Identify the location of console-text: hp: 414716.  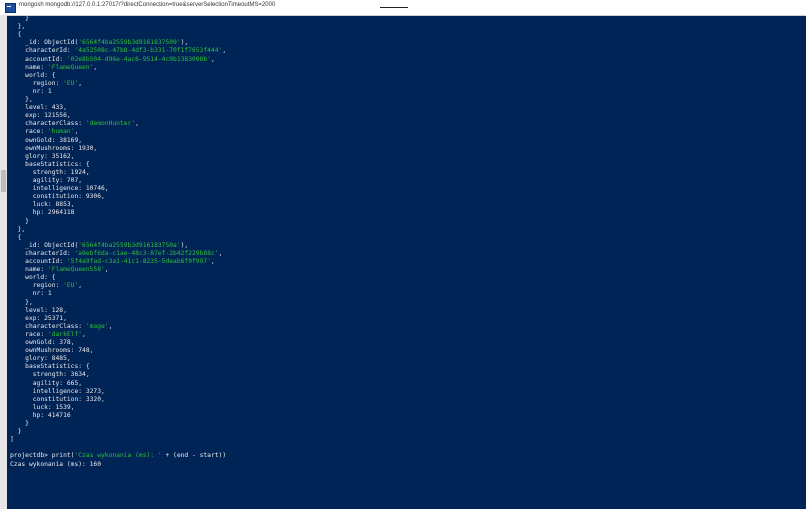
(40, 415).